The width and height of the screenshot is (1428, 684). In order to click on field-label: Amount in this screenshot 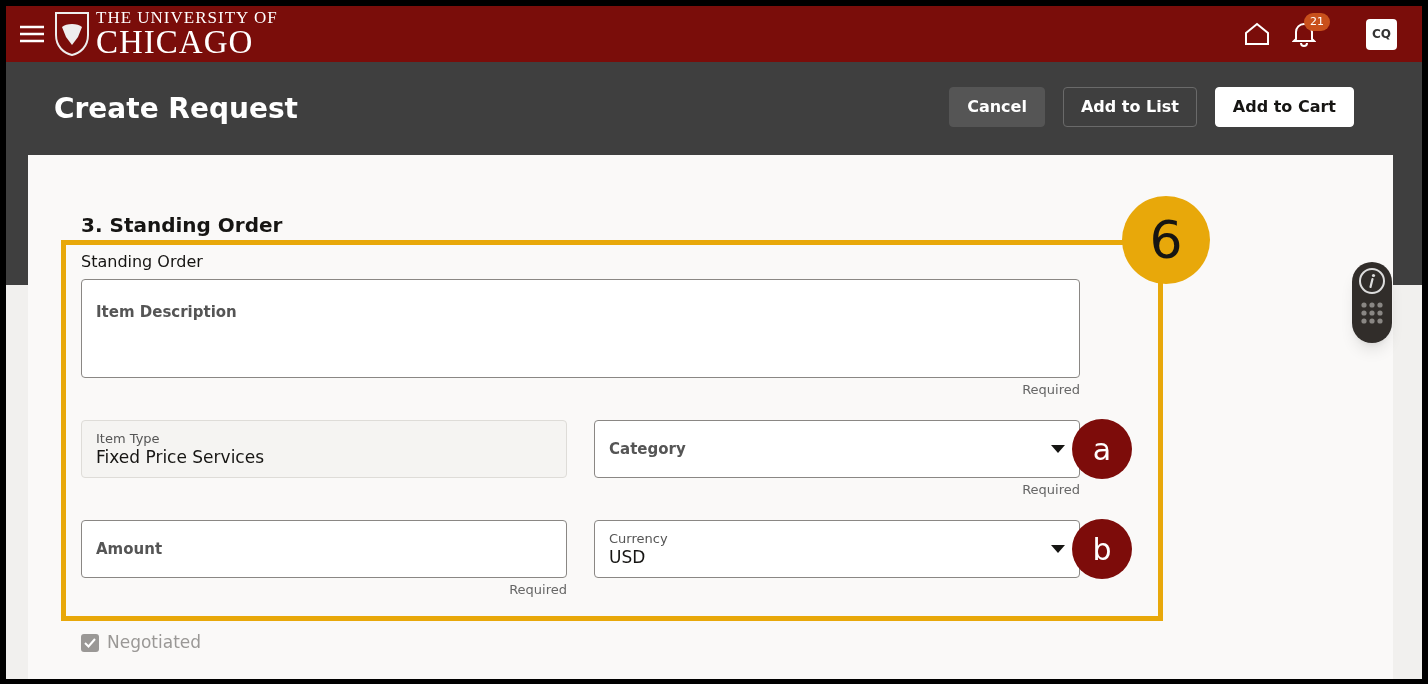, I will do `click(129, 549)`.